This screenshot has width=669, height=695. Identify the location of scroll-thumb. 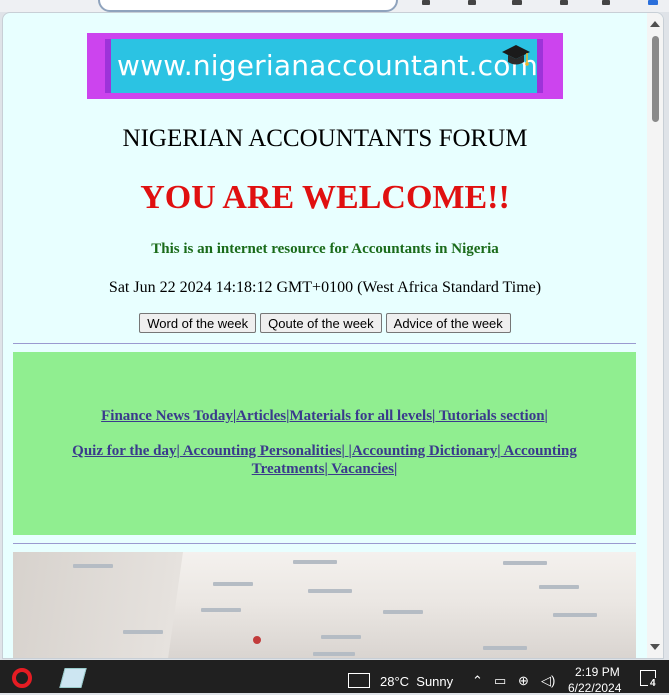
(655, 79).